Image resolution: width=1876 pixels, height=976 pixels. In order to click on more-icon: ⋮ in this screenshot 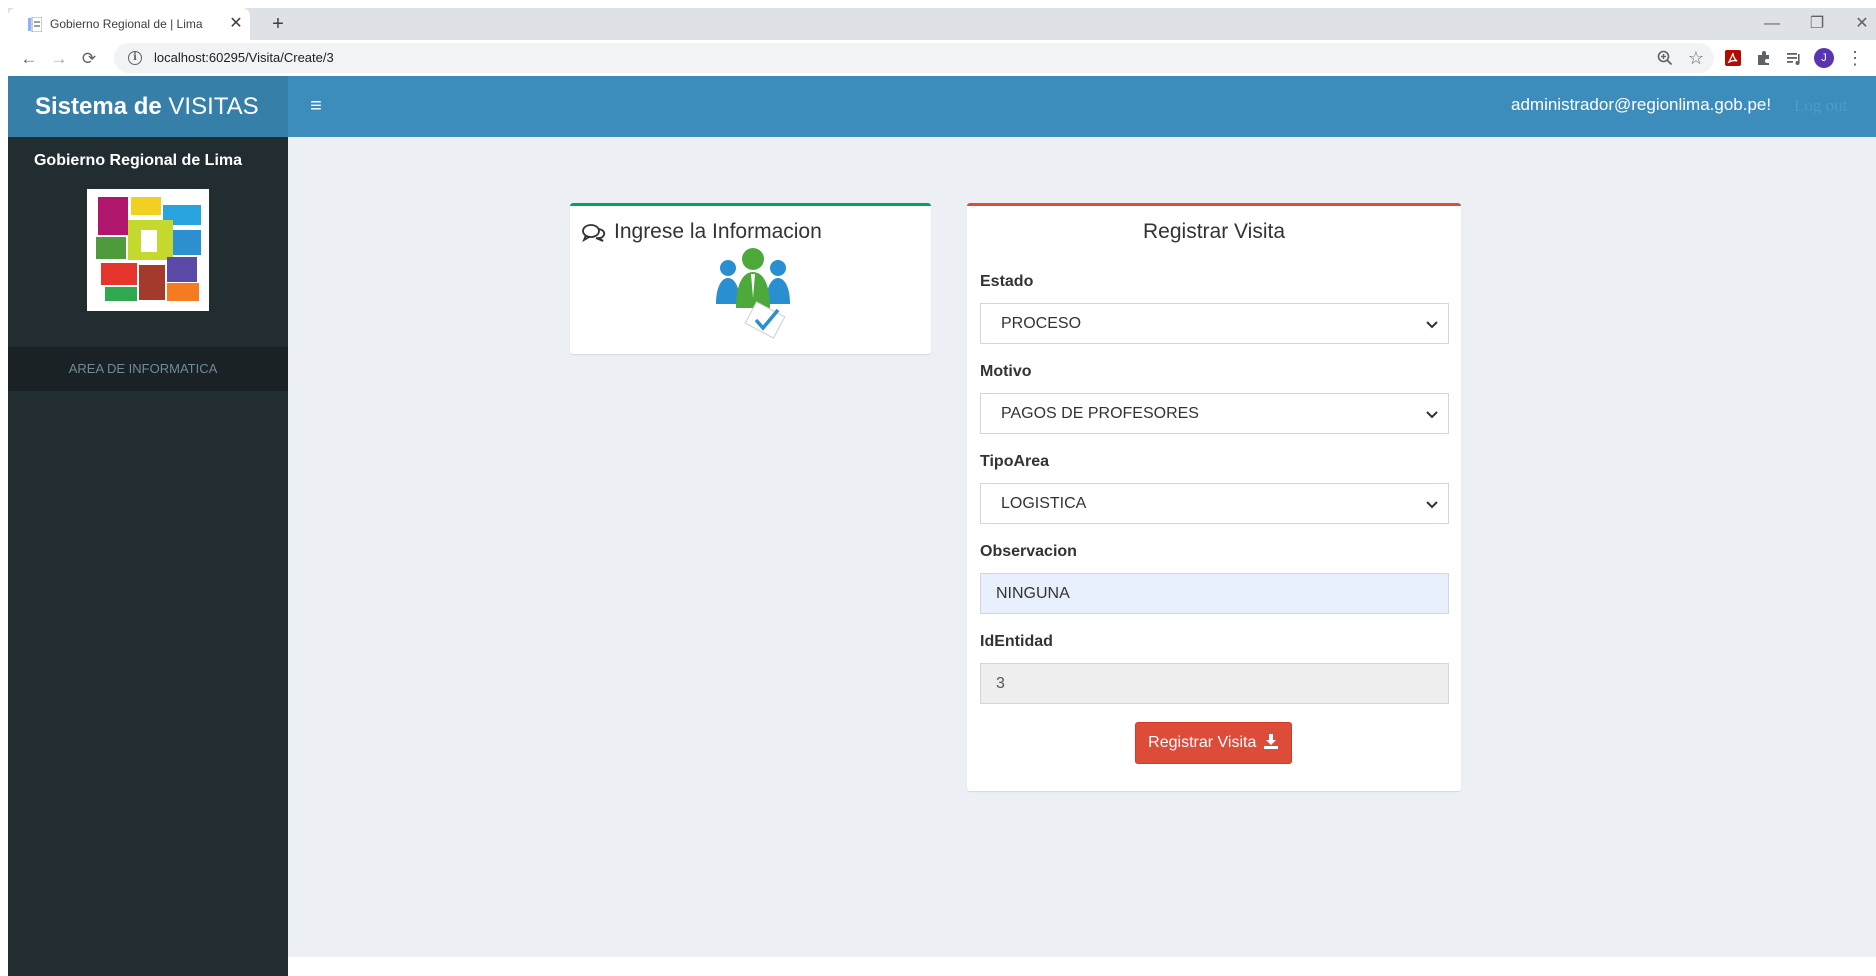, I will do `click(1855, 58)`.